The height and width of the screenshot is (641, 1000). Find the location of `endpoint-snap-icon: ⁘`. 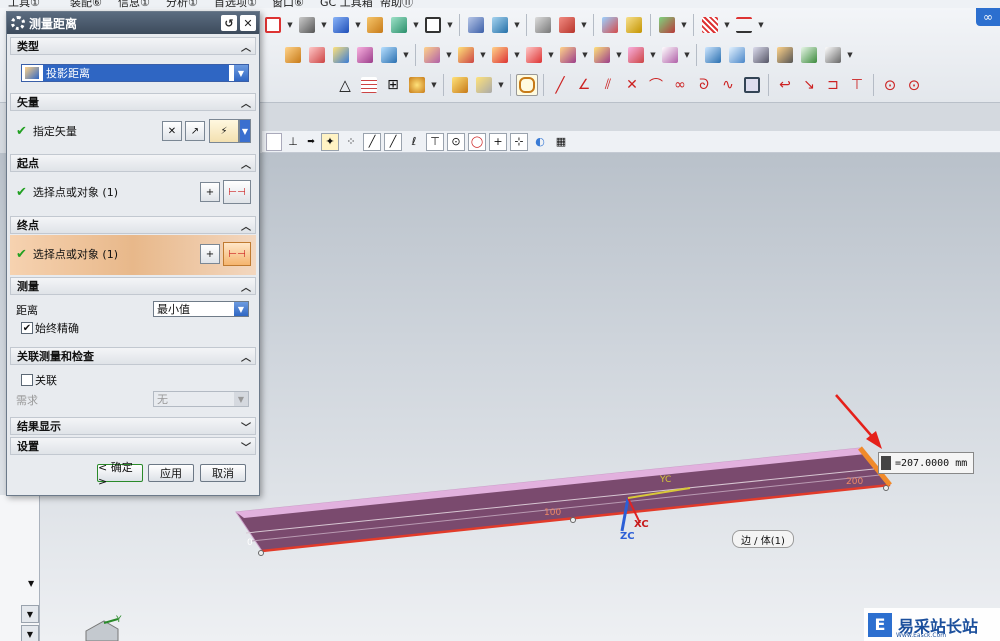

endpoint-snap-icon: ⁘ is located at coordinates (351, 142).